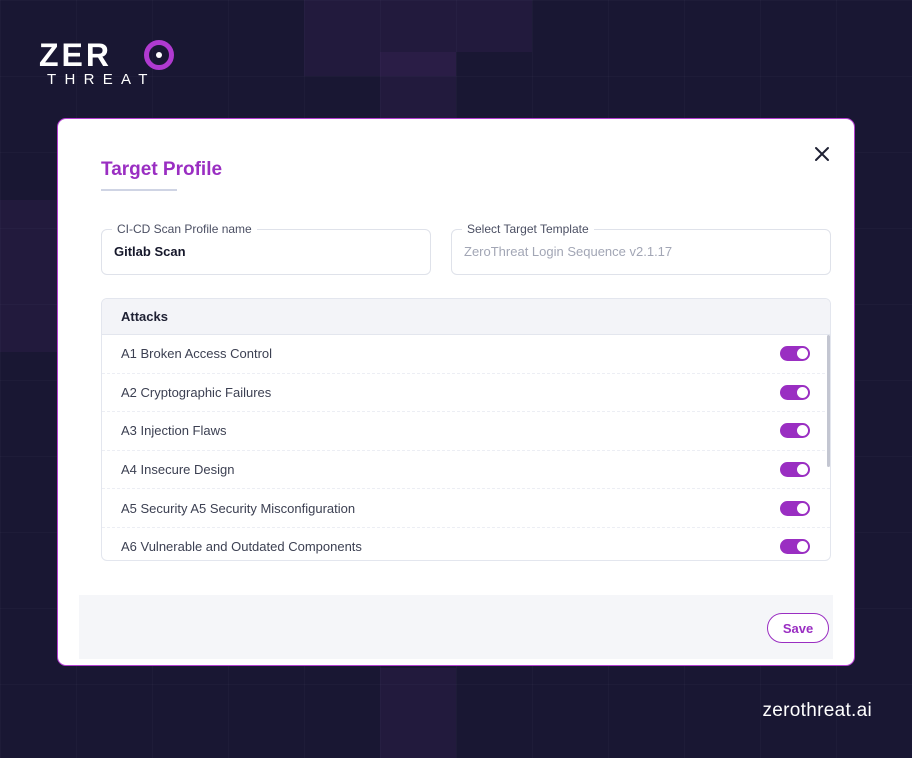  I want to click on logo-word-top: ZER, so click(75, 55).